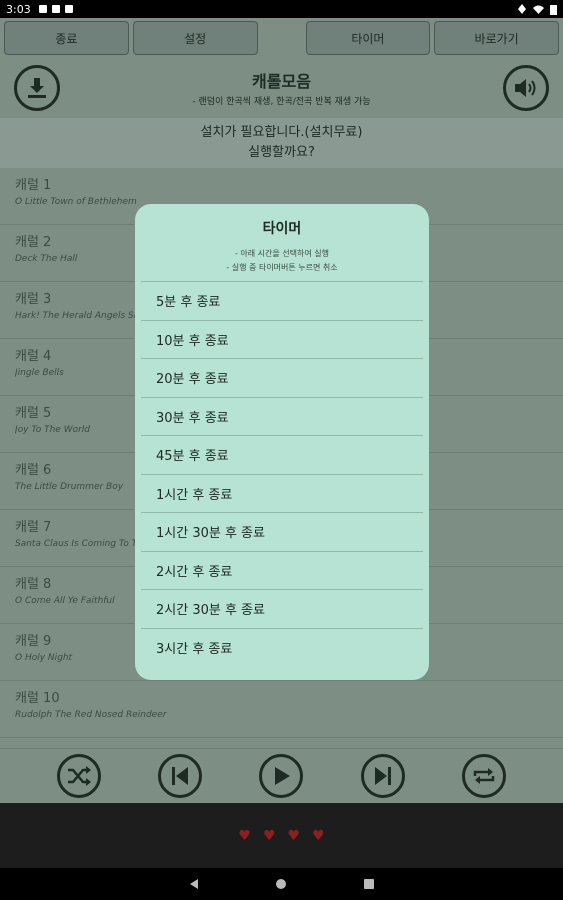 This screenshot has width=563, height=900. Describe the element at coordinates (282, 571) in the screenshot. I see `timer-option: 2시간 후 종료` at that location.